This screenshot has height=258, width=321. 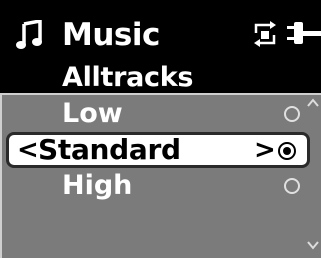 What do you see at coordinates (304, 33) in the screenshot?
I see `battery-icon` at bounding box center [304, 33].